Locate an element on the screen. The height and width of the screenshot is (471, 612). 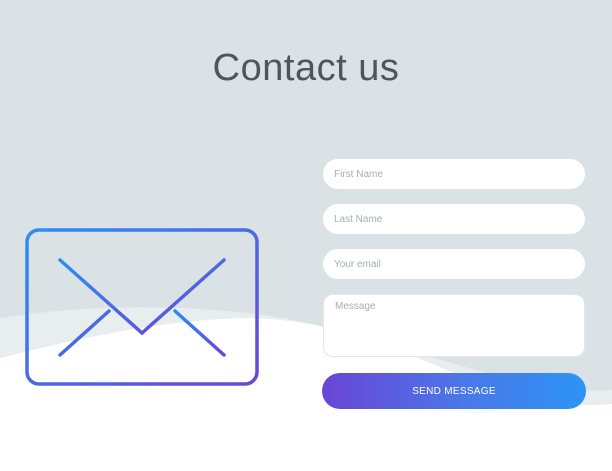
email-field is located at coordinates (454, 264).